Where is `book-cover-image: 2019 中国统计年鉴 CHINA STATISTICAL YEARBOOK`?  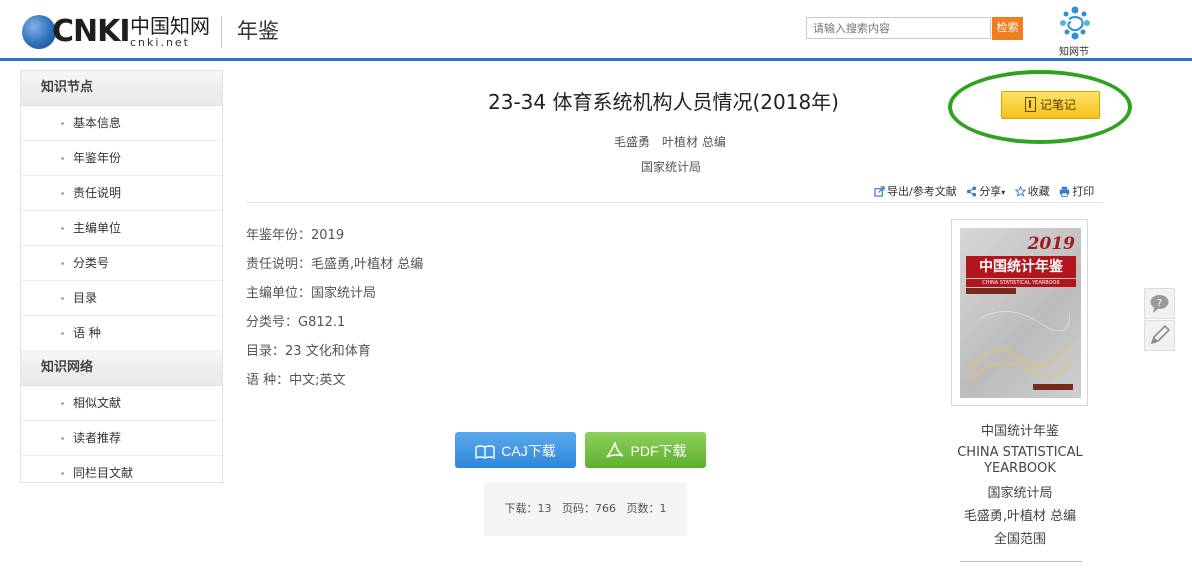 book-cover-image: 2019 中国统计年鉴 CHINA STATISTICAL YEARBOOK is located at coordinates (1020, 313).